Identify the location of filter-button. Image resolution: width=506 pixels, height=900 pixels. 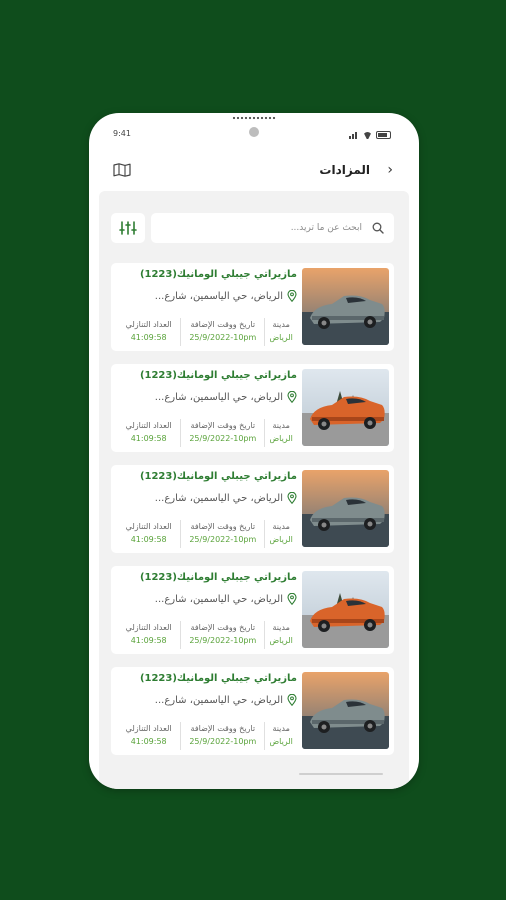
(128, 228).